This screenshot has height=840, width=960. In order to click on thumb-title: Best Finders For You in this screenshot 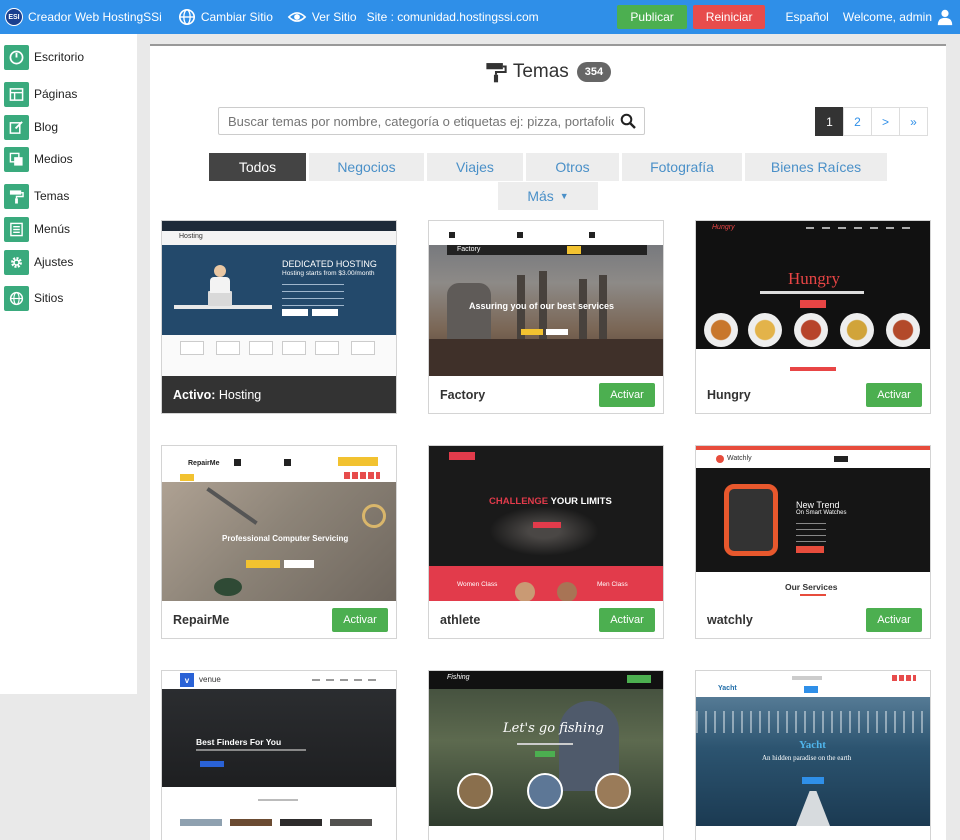, I will do `click(239, 742)`.